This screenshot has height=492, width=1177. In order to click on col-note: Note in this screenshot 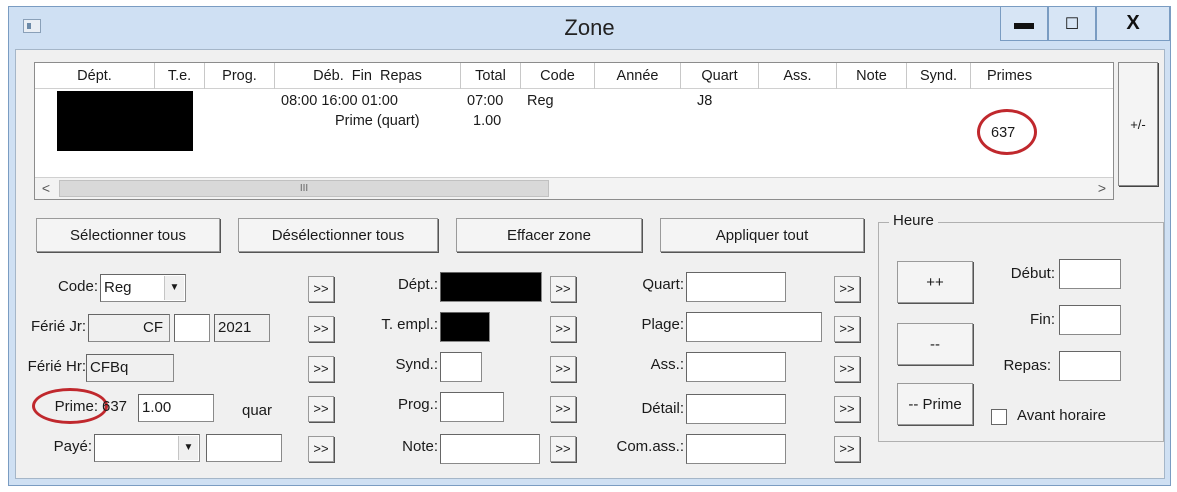, I will do `click(872, 76)`.